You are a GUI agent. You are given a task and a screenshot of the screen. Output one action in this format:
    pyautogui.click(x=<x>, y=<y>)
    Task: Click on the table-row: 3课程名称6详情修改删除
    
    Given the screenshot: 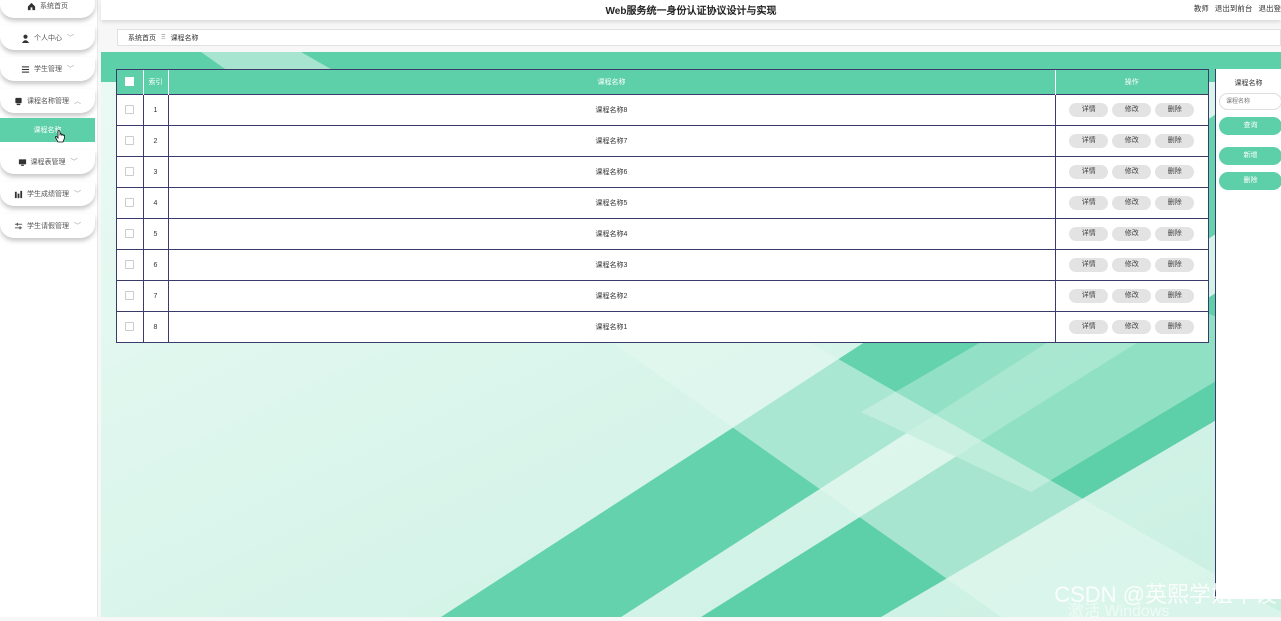 What is the action you would take?
    pyautogui.click(x=662, y=172)
    